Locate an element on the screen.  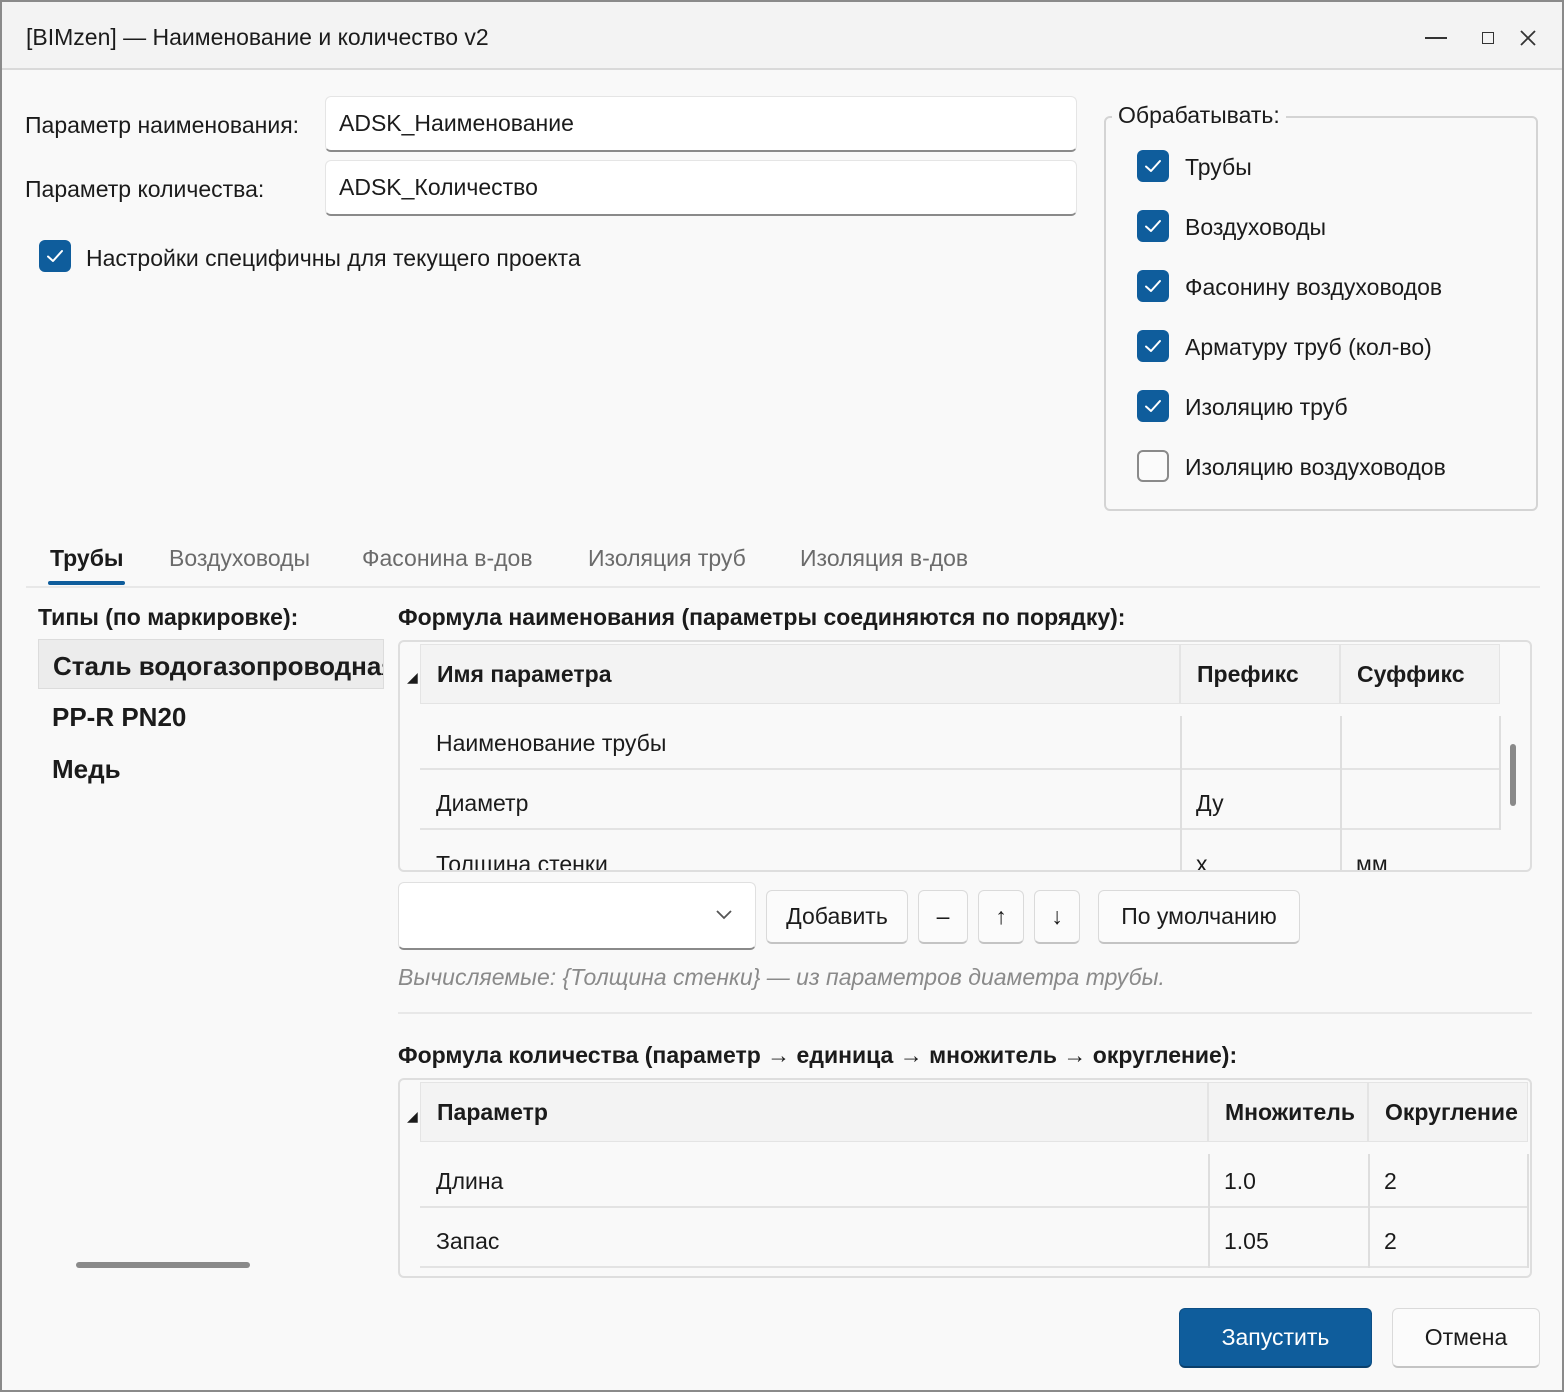
qty-grid-header-rounding: Округление is located at coordinates (1448, 1112).